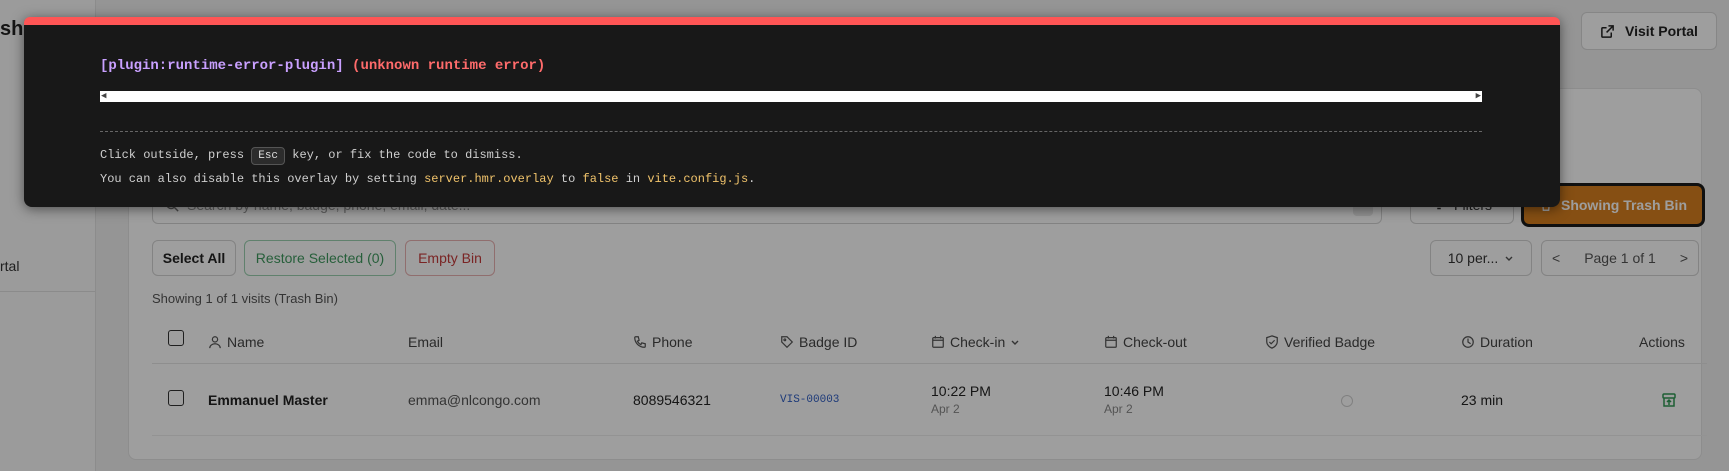 The width and height of the screenshot is (1729, 471). Describe the element at coordinates (404, 155) in the screenshot. I see `tip1-tail: key, or fix the code to dismiss.` at that location.